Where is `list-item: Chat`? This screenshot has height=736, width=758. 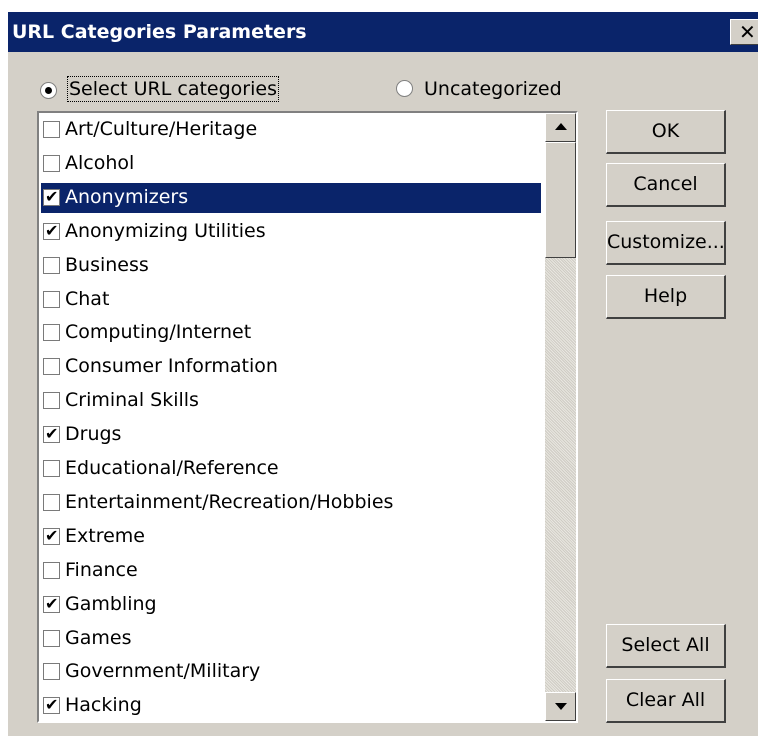
list-item: Chat is located at coordinates (291, 300).